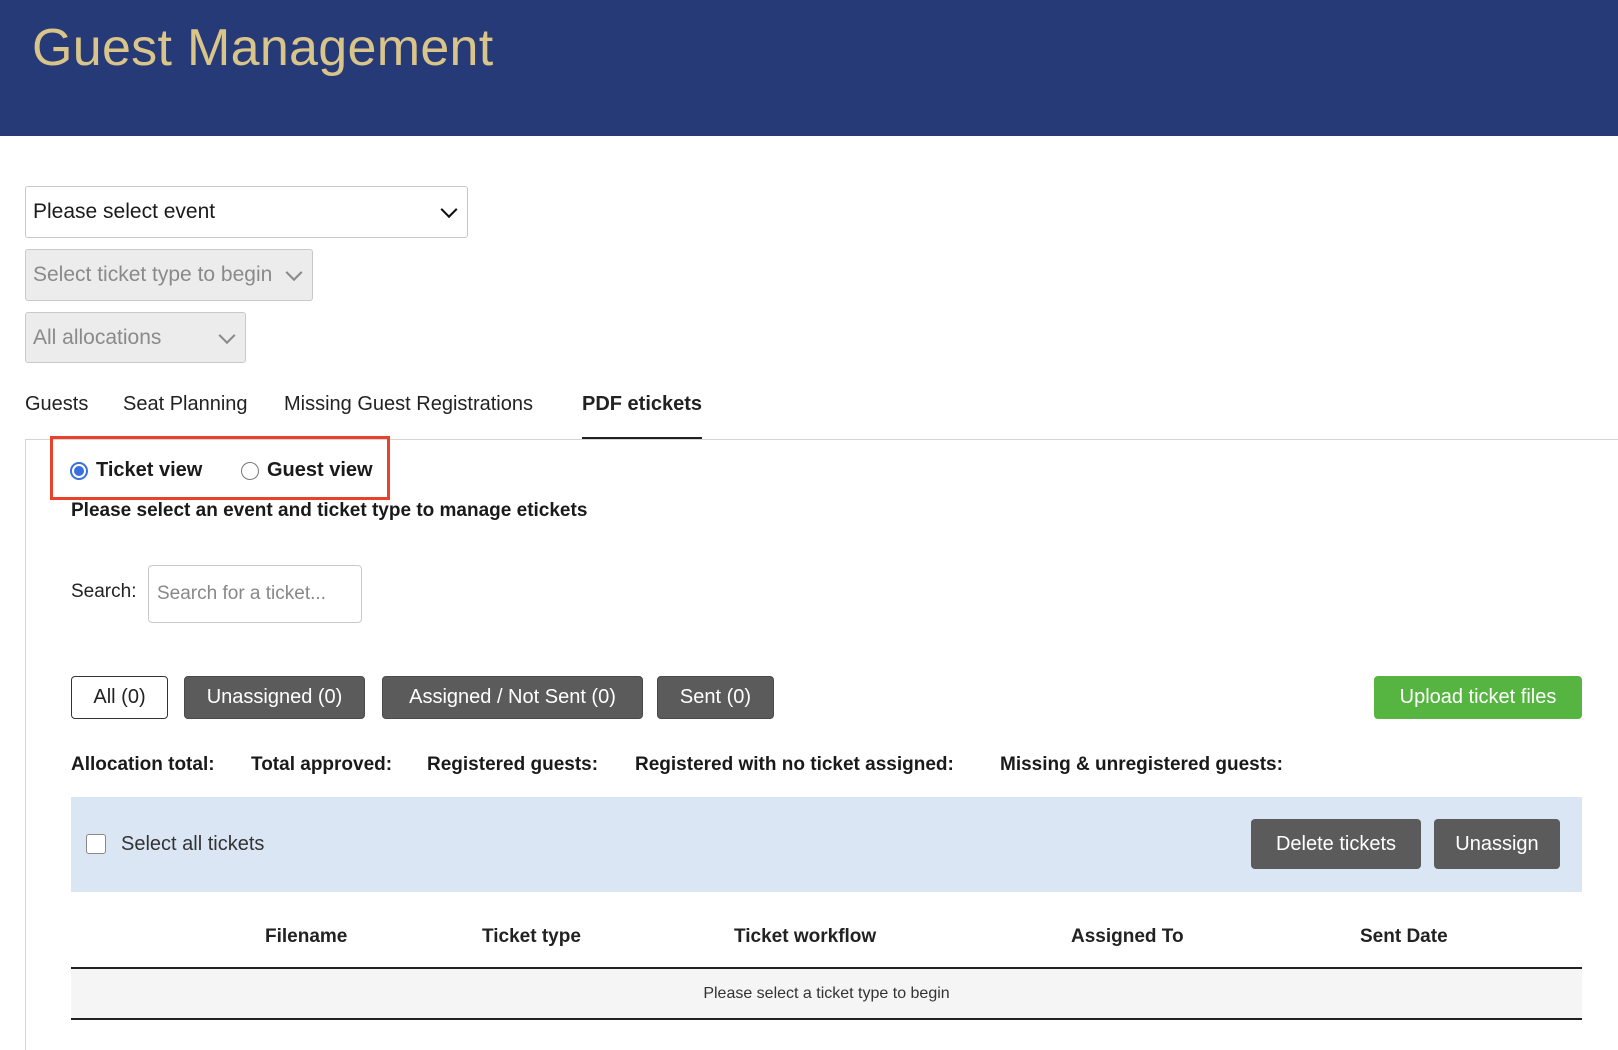 The height and width of the screenshot is (1050, 1618). What do you see at coordinates (97, 337) in the screenshot?
I see `allocations-select-value: All allocations` at bounding box center [97, 337].